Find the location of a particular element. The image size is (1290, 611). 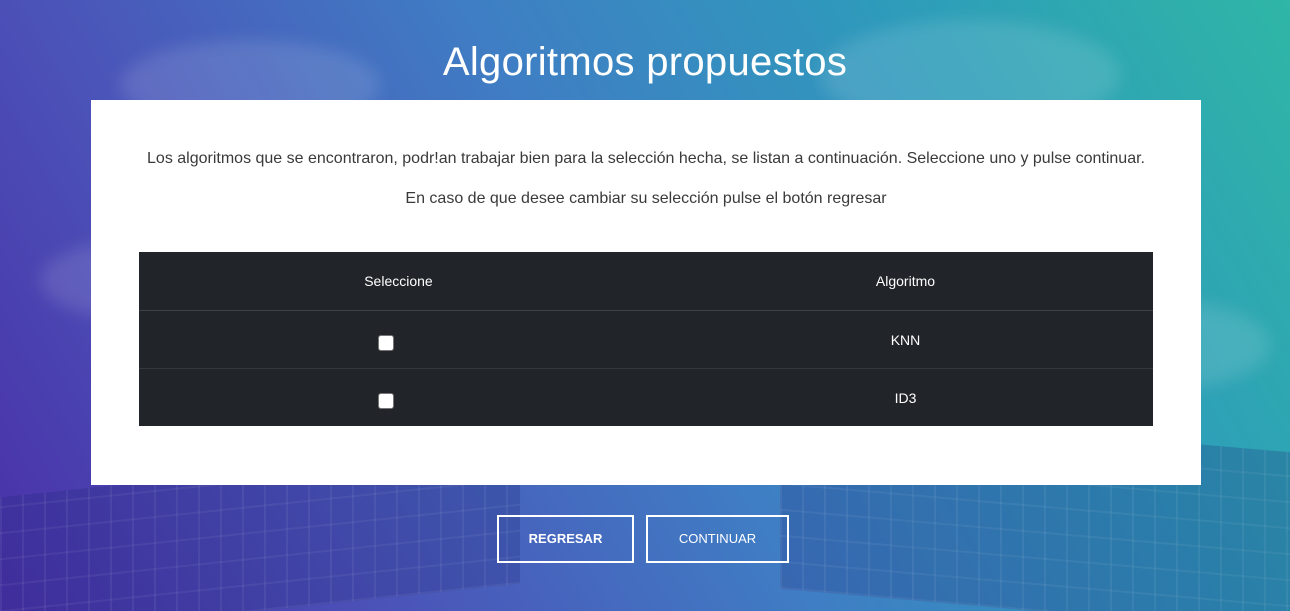

table-row: ID3 is located at coordinates (646, 397).